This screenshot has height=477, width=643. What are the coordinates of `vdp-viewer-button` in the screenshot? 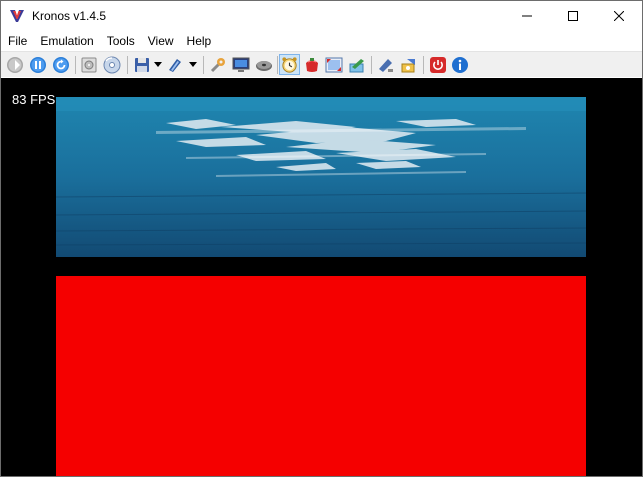 It's located at (241, 65).